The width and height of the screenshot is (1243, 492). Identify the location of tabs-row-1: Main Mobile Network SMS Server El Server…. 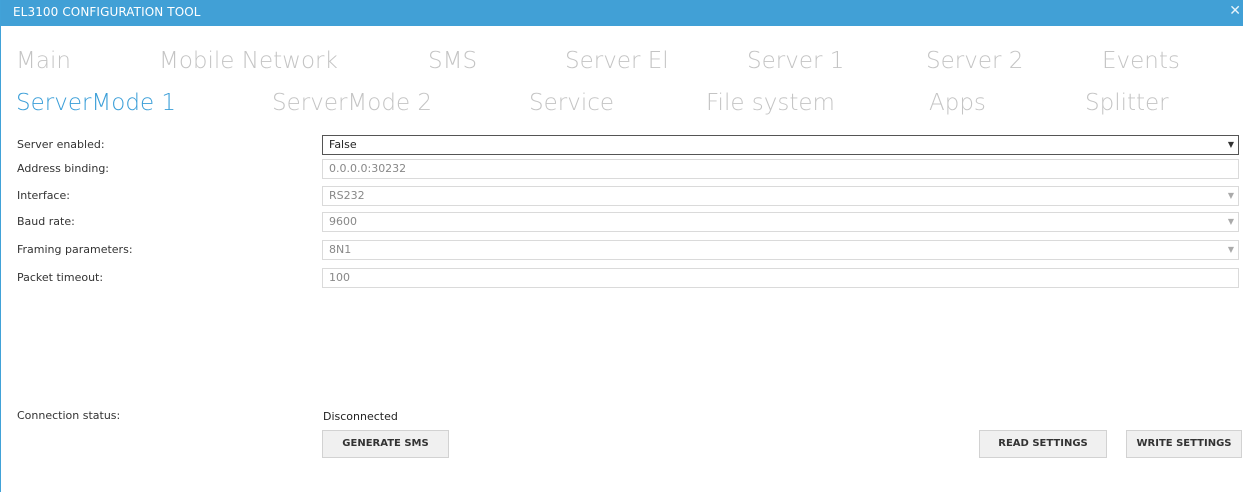
(622, 61).